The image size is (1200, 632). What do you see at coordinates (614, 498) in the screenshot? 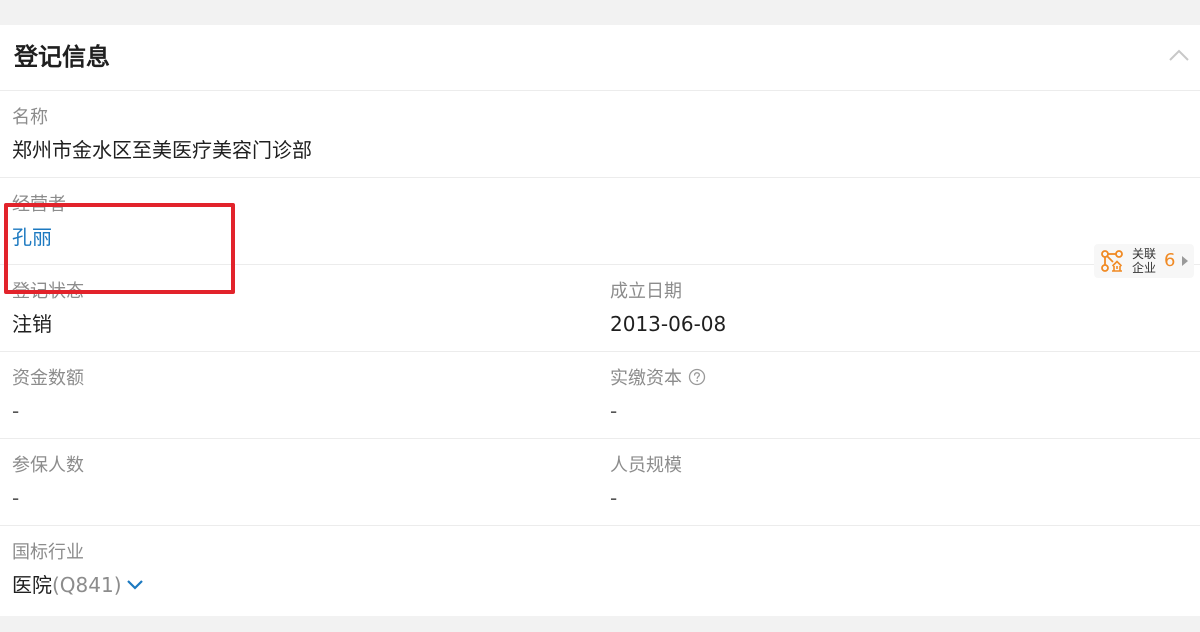
I see `staff-size-value: -` at bounding box center [614, 498].